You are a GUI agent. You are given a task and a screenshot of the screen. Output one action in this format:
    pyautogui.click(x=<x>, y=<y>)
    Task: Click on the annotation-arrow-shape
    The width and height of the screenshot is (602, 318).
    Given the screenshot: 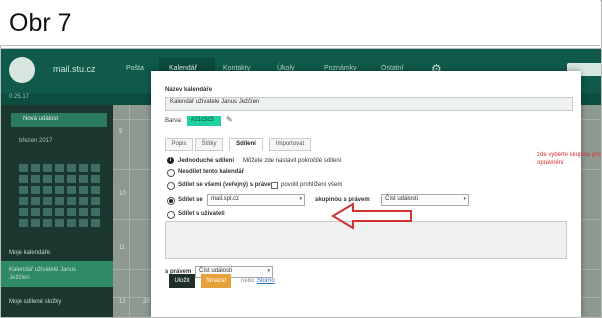 What is the action you would take?
    pyautogui.click(x=371, y=216)
    